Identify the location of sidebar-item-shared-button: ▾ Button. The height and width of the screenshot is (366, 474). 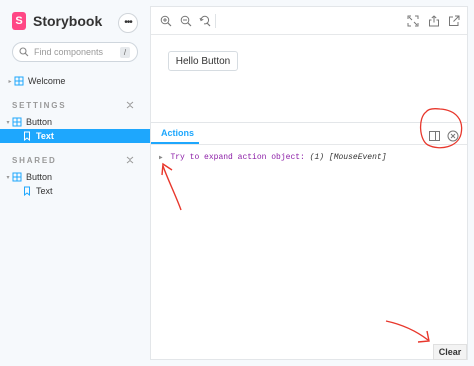
(75, 177).